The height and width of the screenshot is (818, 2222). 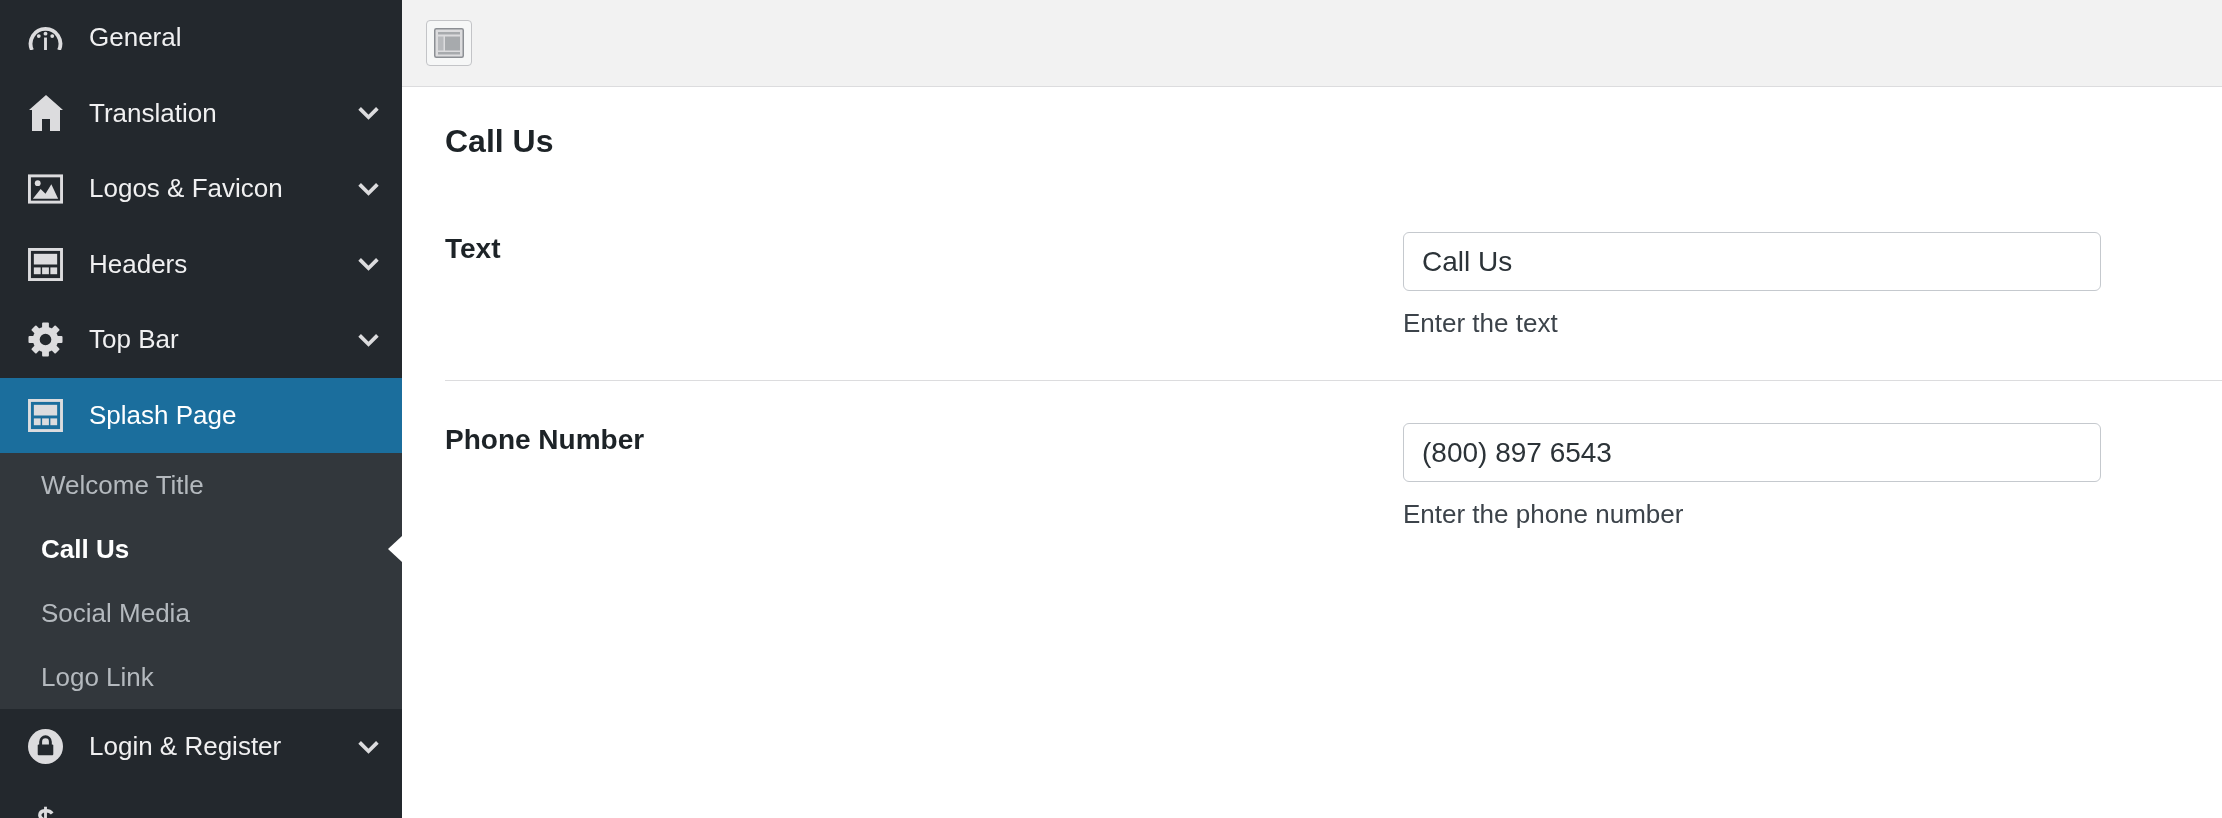 What do you see at coordinates (201, 264) in the screenshot?
I see `sidebar-item: Headers` at bounding box center [201, 264].